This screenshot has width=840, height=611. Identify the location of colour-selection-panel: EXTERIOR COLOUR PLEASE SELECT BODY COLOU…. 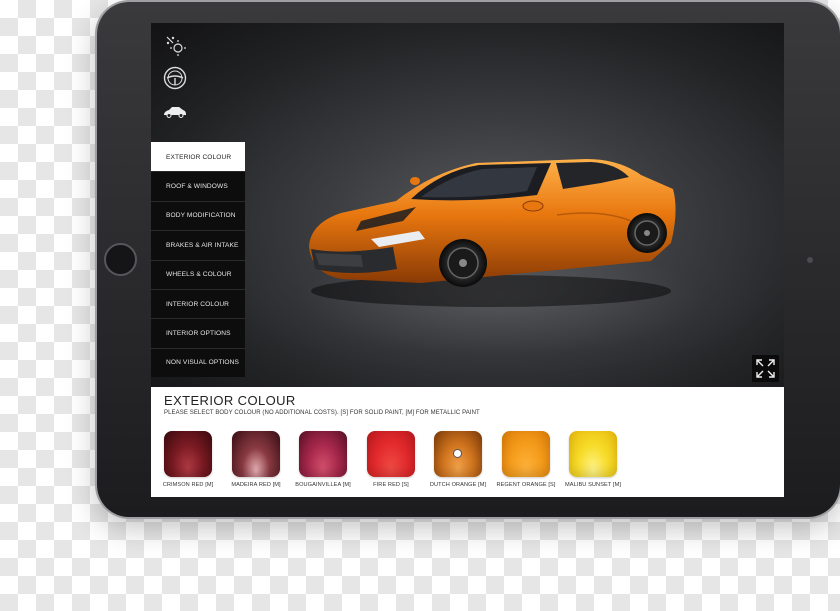
(467, 442).